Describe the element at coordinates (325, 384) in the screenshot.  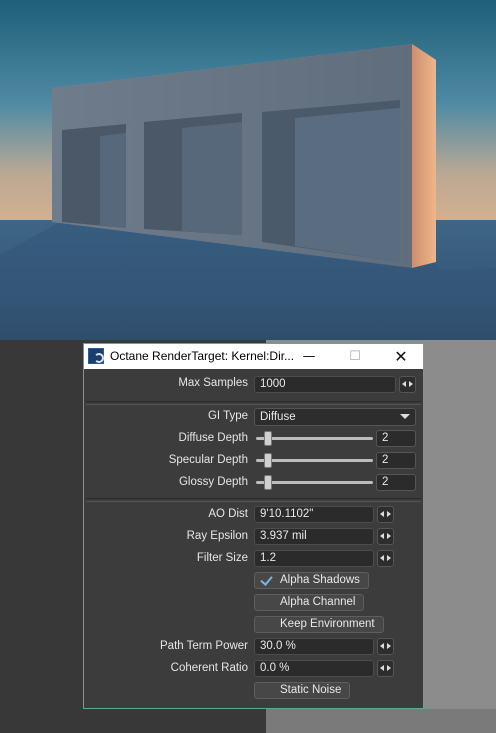
I see `max-samples-input: 1000` at that location.